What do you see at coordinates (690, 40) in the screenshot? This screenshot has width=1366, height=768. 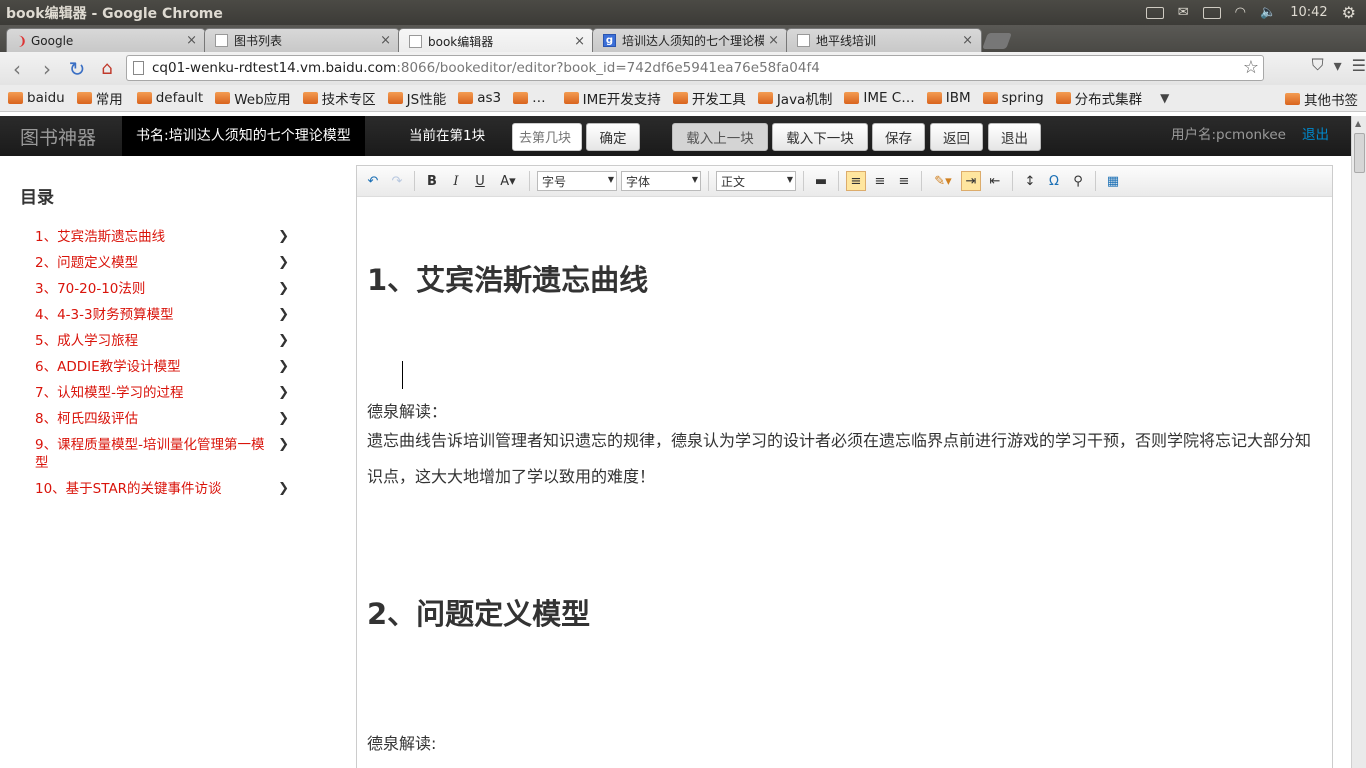 I see `tab-seven-models: g 培训达人须知的七个理论模 ×` at bounding box center [690, 40].